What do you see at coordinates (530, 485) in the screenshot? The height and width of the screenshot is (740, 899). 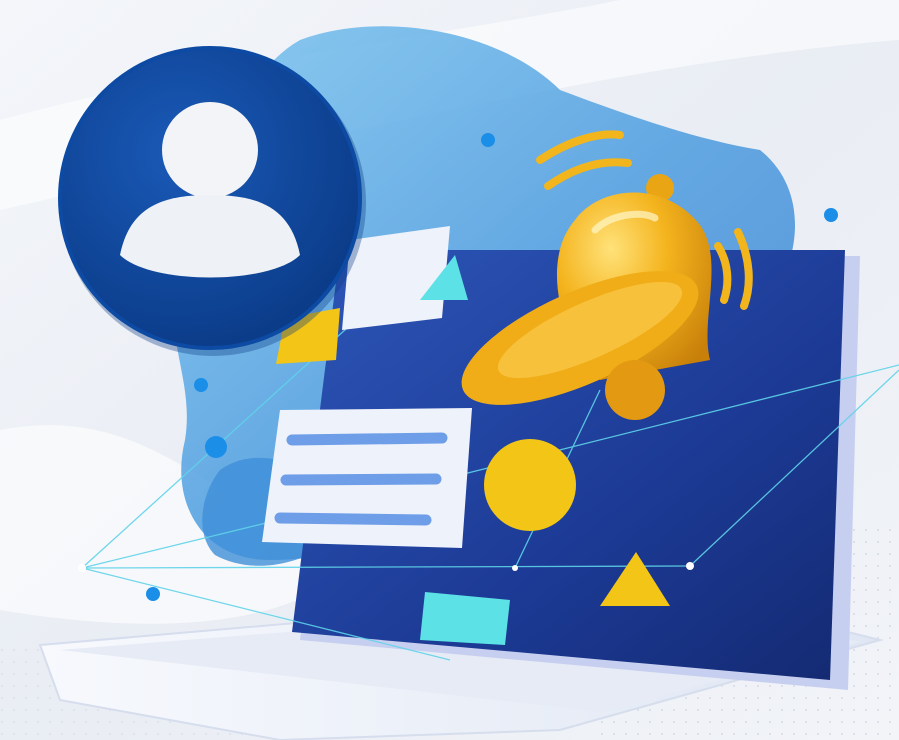 I see `yellow-circle` at bounding box center [530, 485].